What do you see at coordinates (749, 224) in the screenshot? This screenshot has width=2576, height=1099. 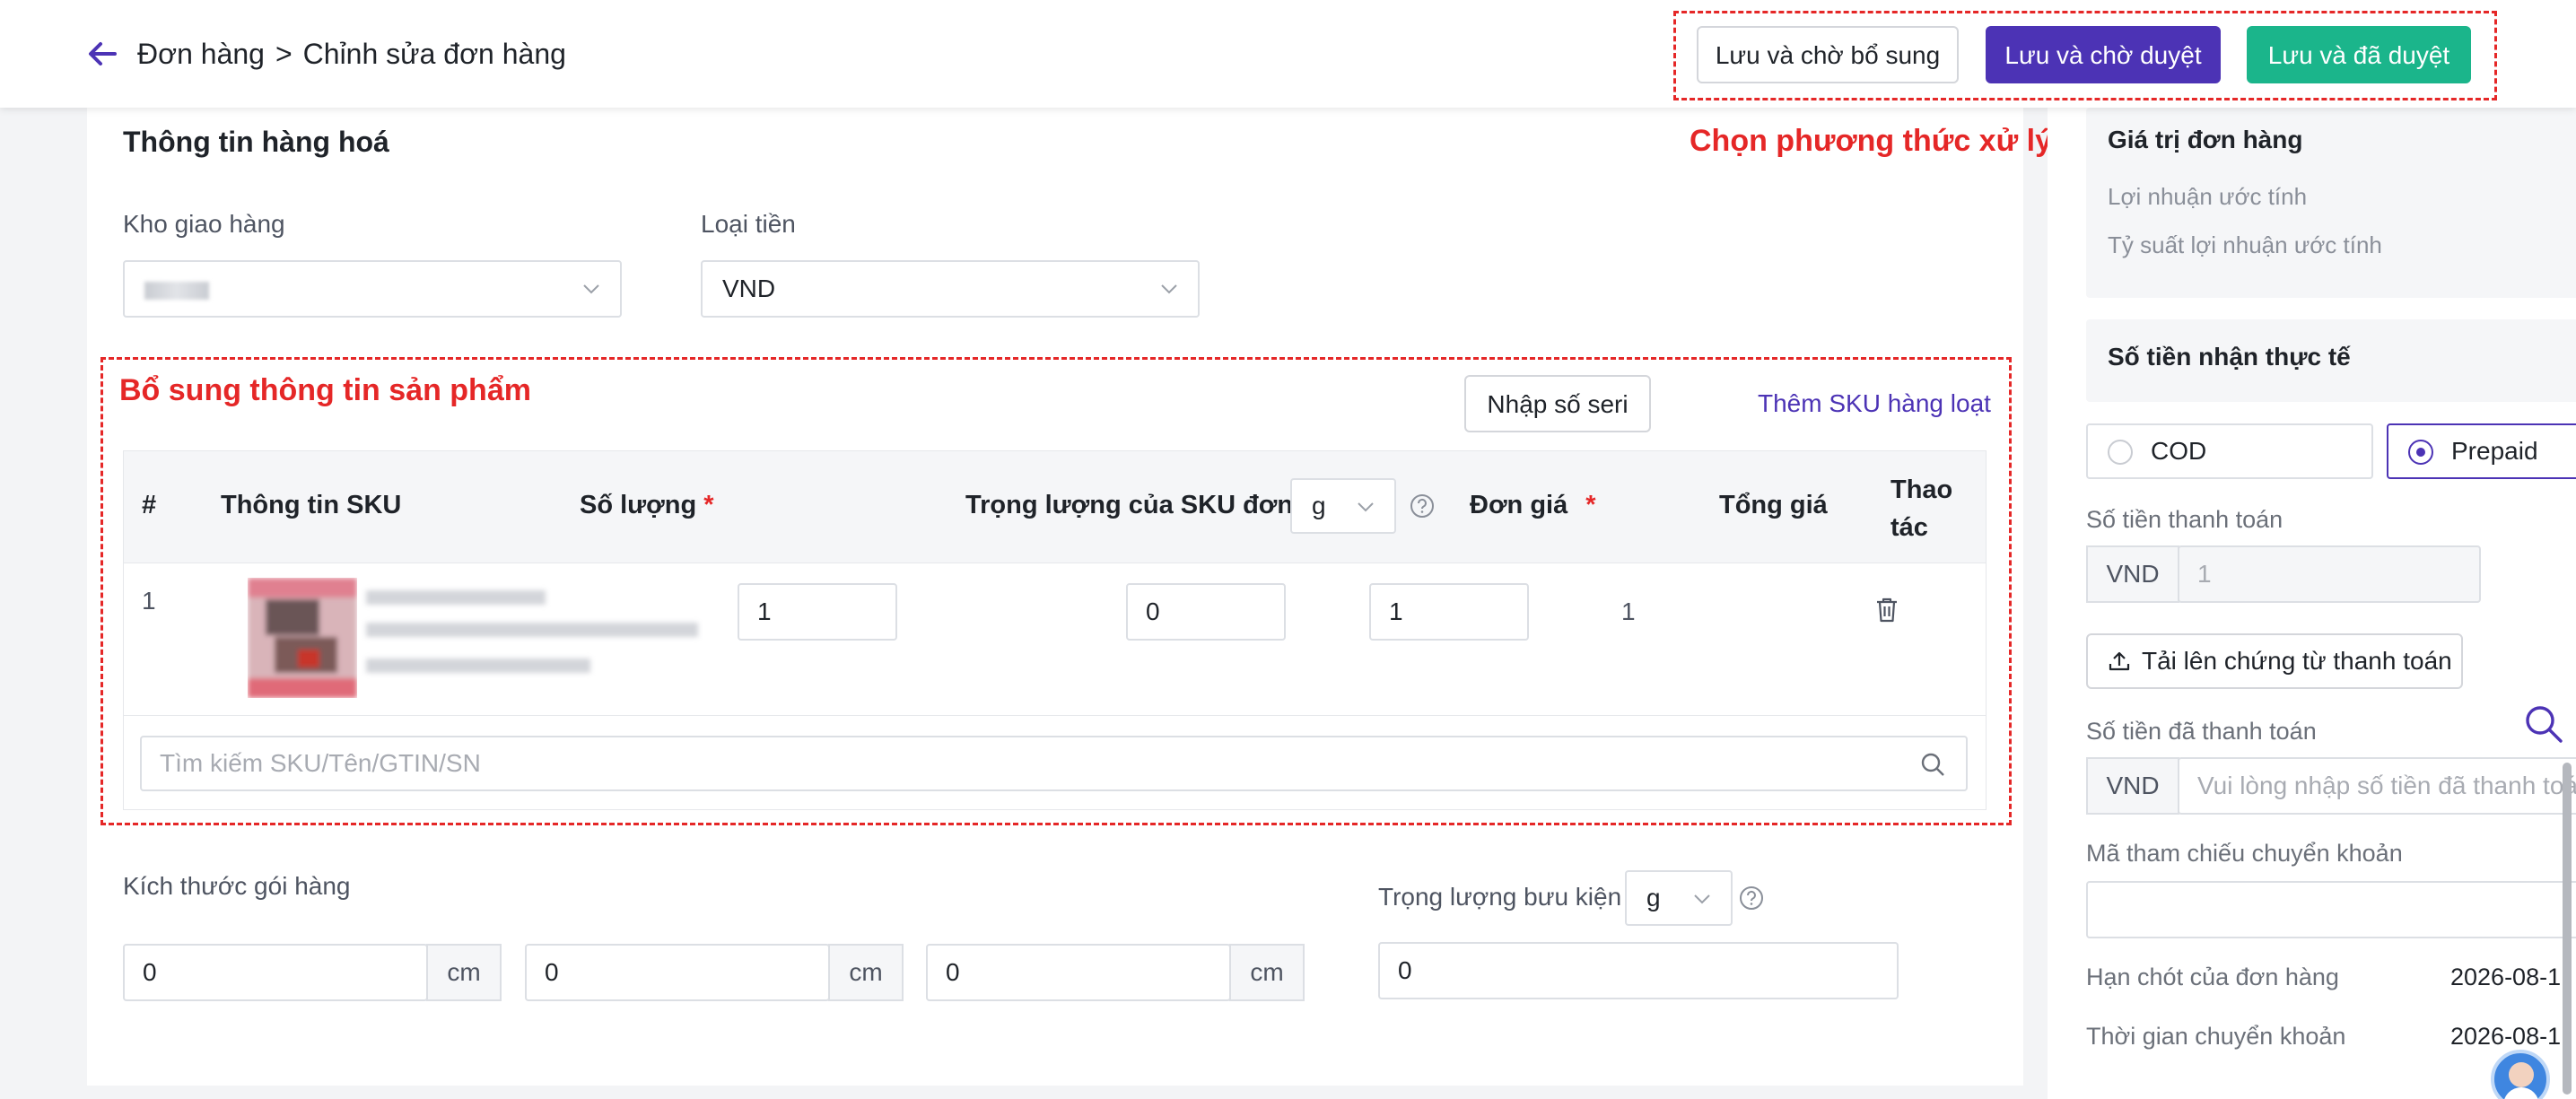 I see `currency-label: Loại tiền` at bounding box center [749, 224].